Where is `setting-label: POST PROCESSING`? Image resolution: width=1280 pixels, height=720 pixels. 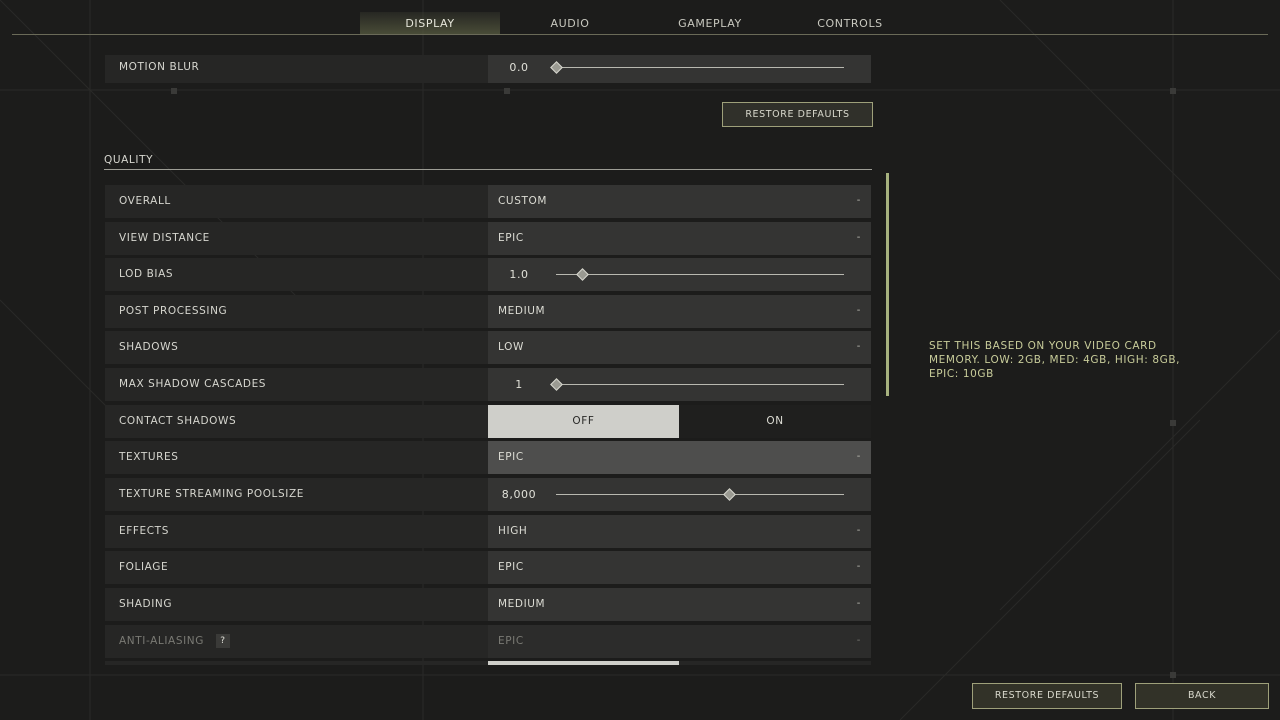 setting-label: POST PROCESSING is located at coordinates (173, 311).